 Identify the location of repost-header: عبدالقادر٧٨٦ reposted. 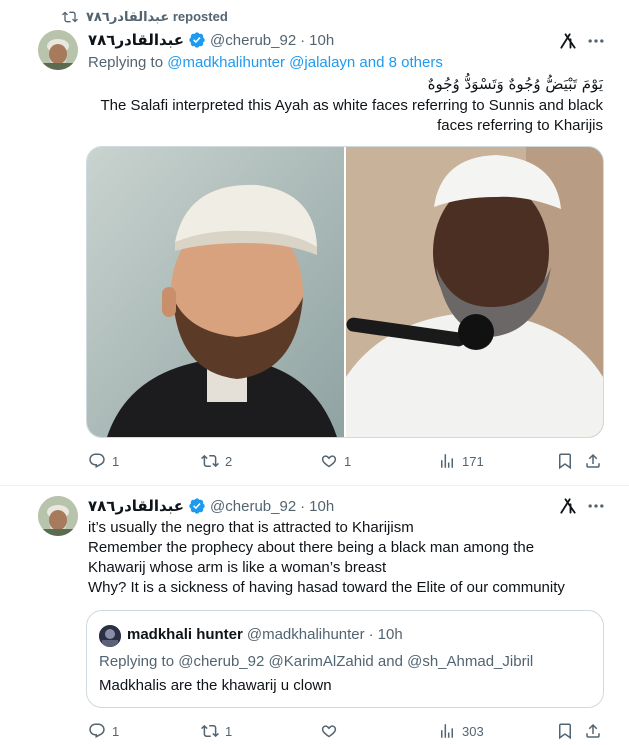
(145, 17).